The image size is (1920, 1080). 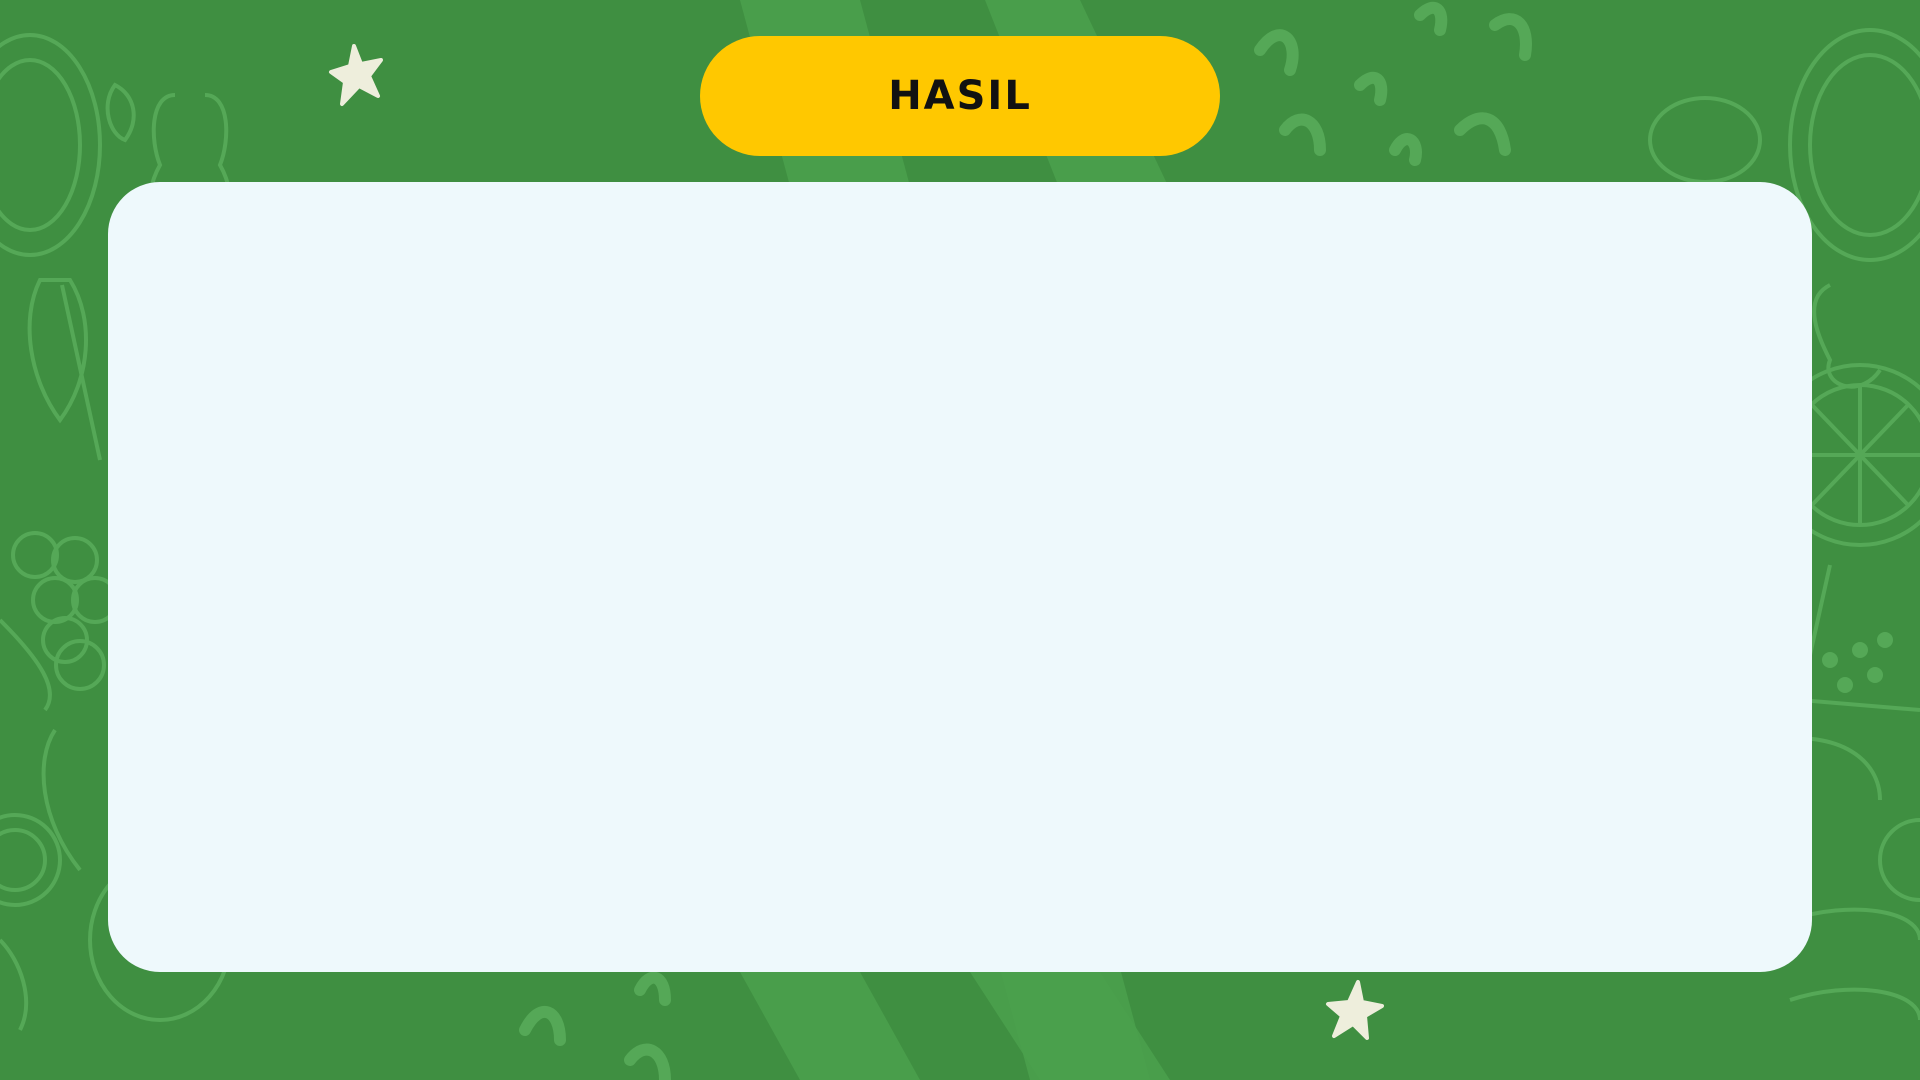 I want to click on page-title: HASIL, so click(x=960, y=96).